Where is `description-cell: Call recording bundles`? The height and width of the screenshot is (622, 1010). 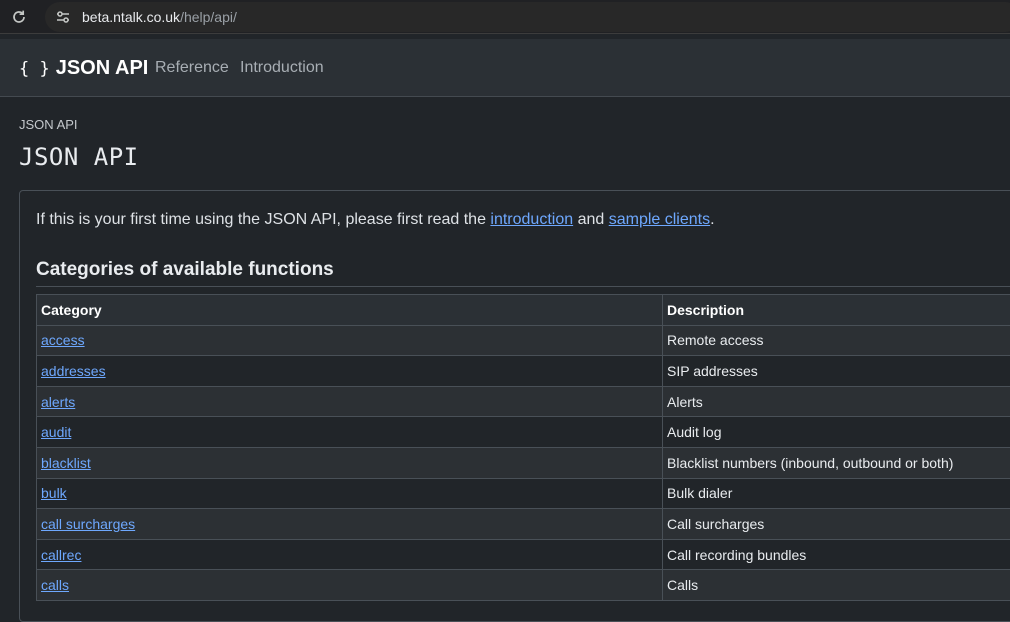
description-cell: Call recording bundles is located at coordinates (836, 554).